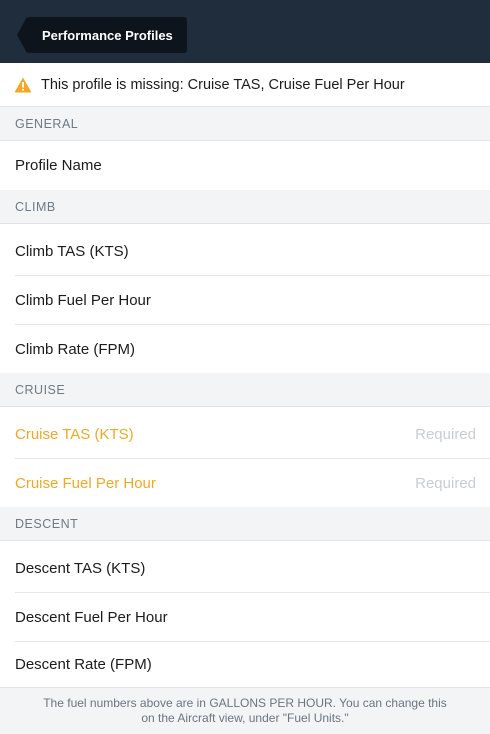 This screenshot has height=734, width=490. Describe the element at coordinates (245, 300) in the screenshot. I see `row-climb-fuel-per-hour: Climb Fuel Per Hour` at that location.